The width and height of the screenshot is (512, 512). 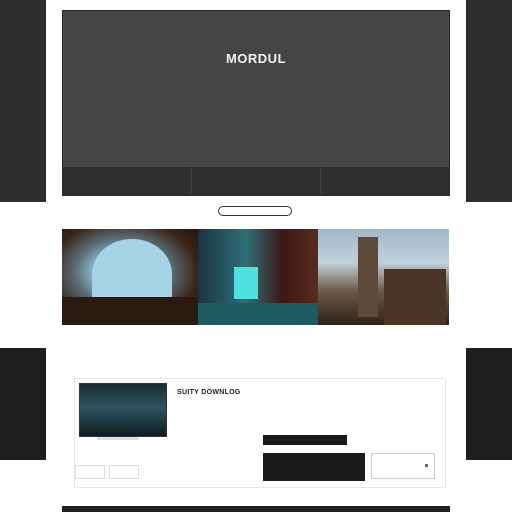 I want to click on interior-window, so click(x=246, y=283).